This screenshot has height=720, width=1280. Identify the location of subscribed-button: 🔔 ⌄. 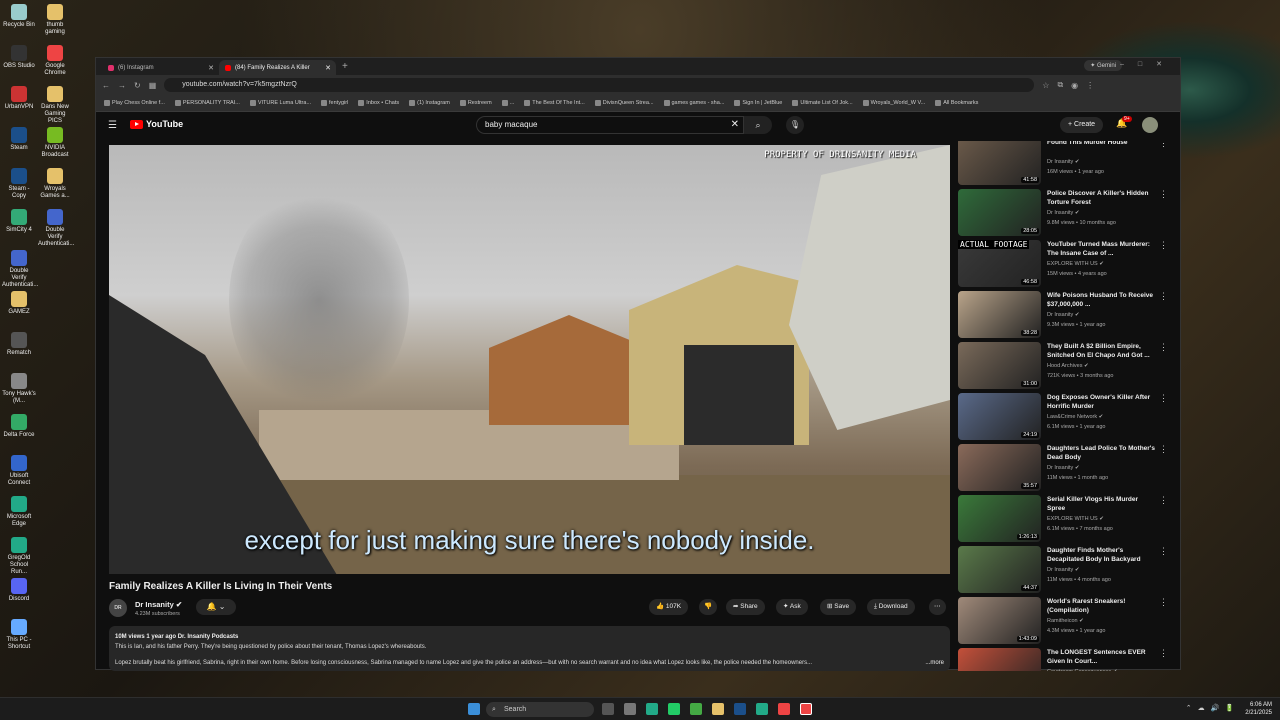
(216, 607).